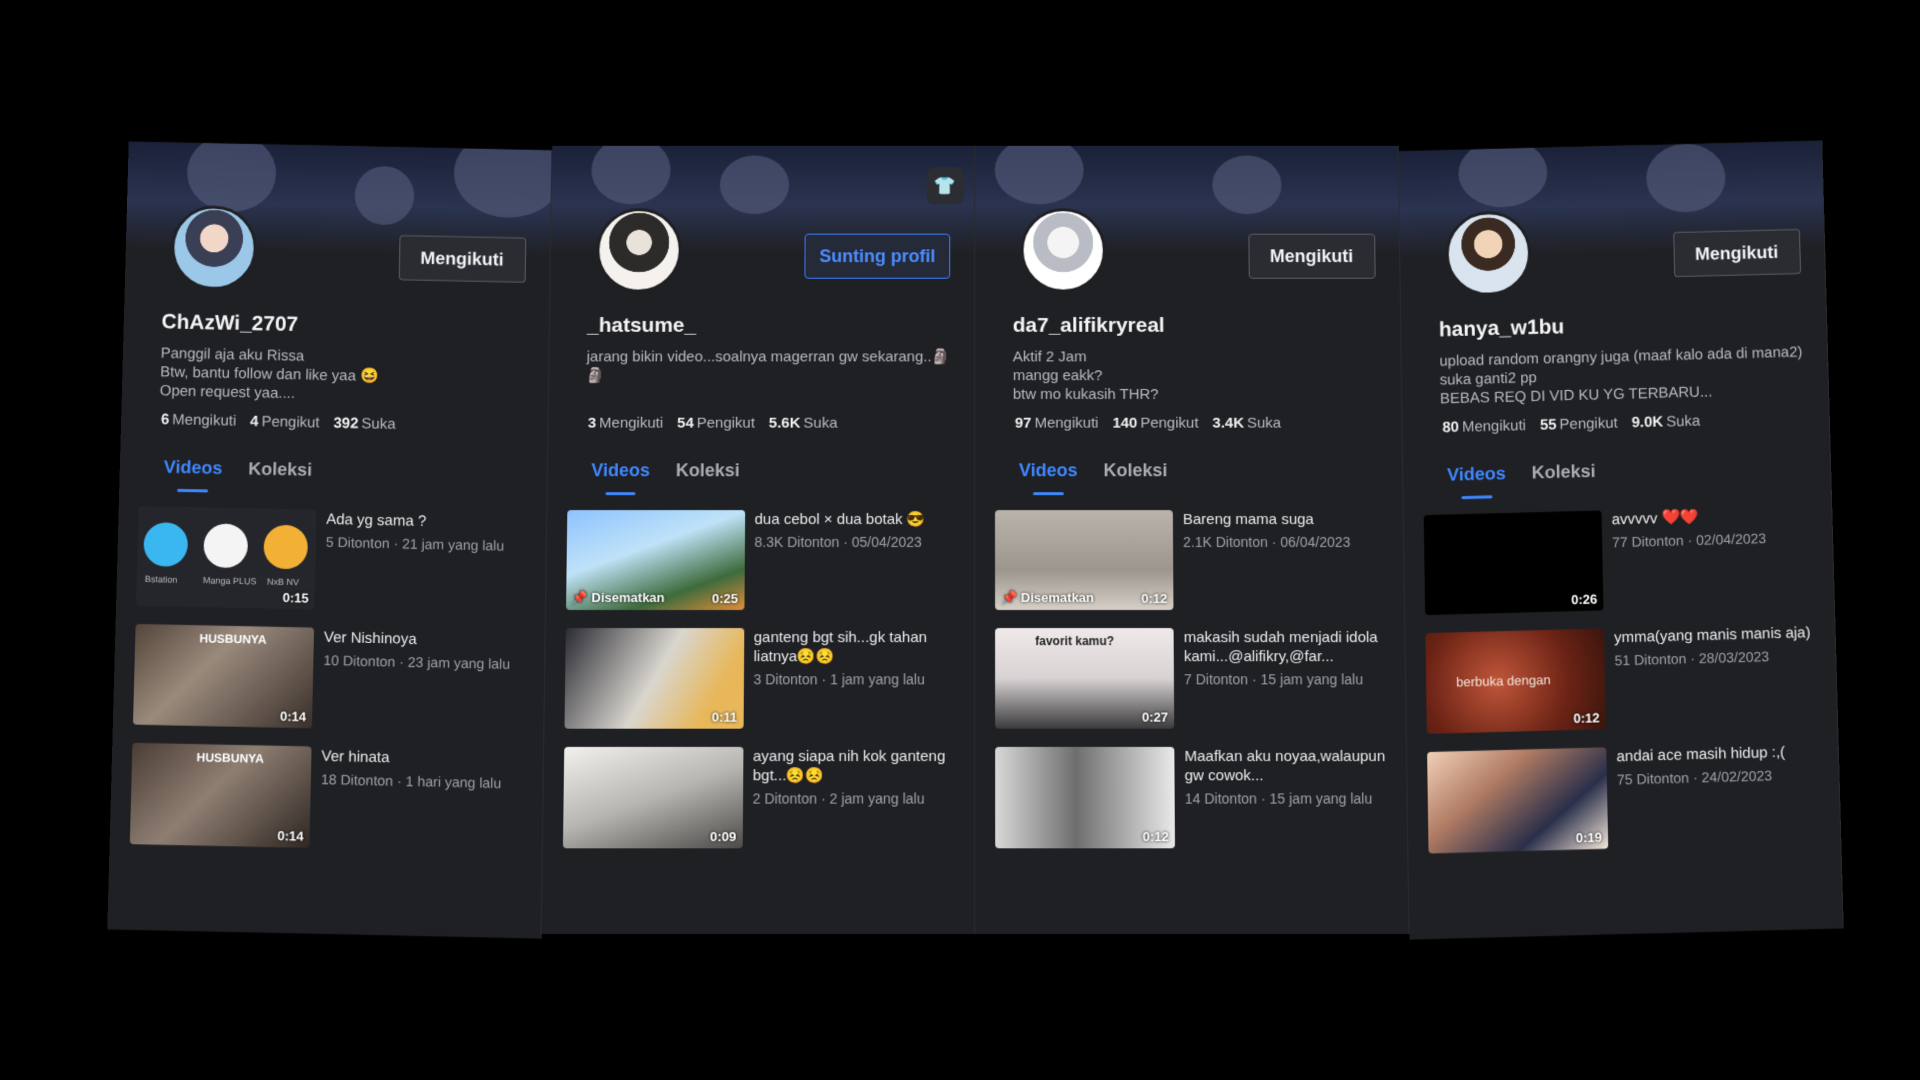  Describe the element at coordinates (230, 323) in the screenshot. I see `username: ChAzWi_2707` at that location.